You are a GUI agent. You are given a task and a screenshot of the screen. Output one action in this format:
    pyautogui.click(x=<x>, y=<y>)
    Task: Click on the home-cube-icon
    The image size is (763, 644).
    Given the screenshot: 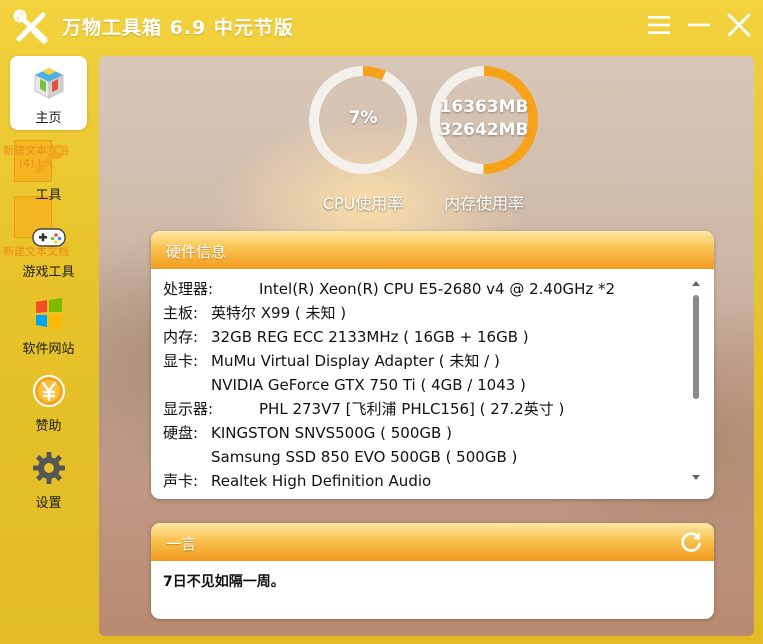 What is the action you would take?
    pyautogui.click(x=49, y=83)
    